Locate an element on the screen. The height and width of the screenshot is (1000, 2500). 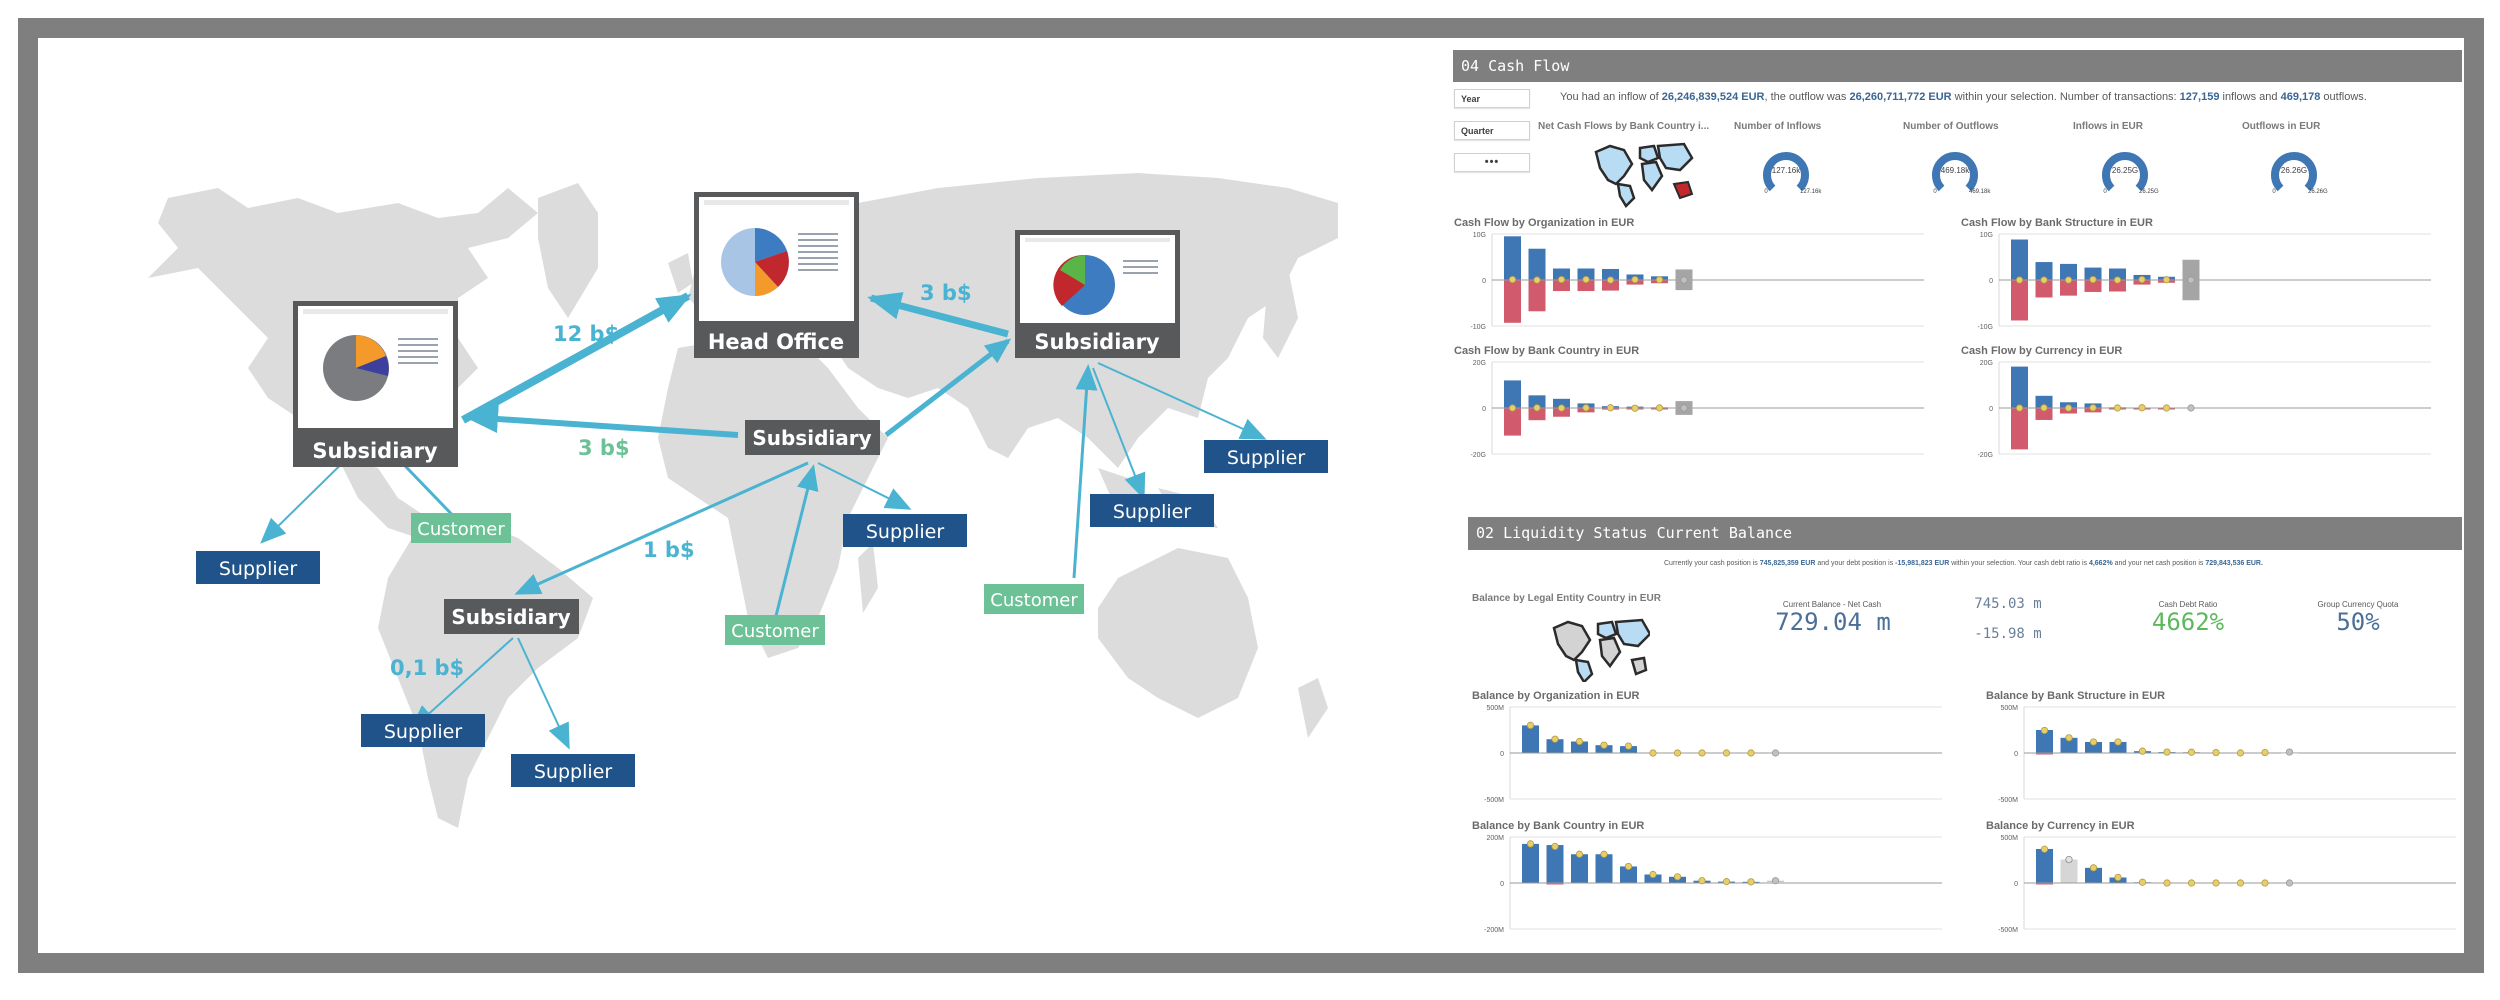
node-subsidiary-asia: Subsidiary is located at coordinates (1097, 294).